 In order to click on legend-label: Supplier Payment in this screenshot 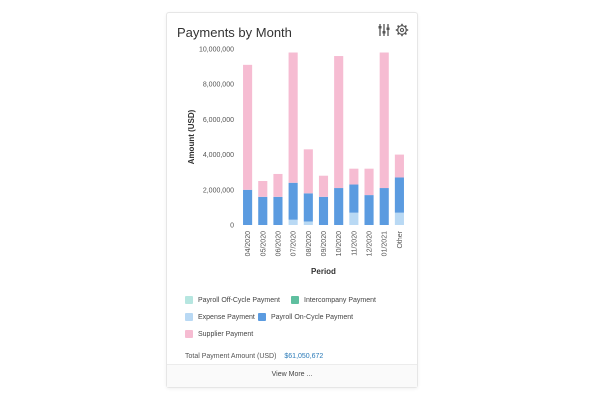, I will do `click(226, 334)`.